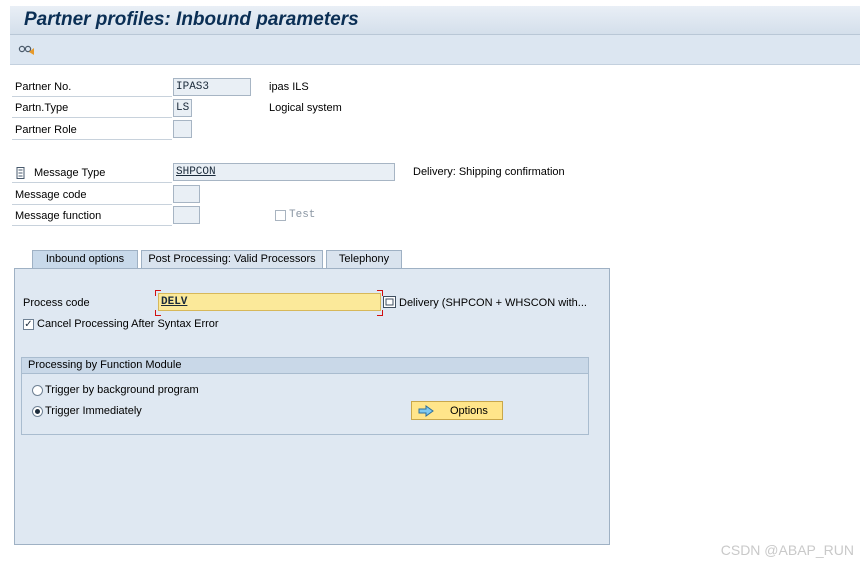 This screenshot has width=860, height=564. What do you see at coordinates (212, 87) in the screenshot?
I see `partner-no-field: IPAS3` at bounding box center [212, 87].